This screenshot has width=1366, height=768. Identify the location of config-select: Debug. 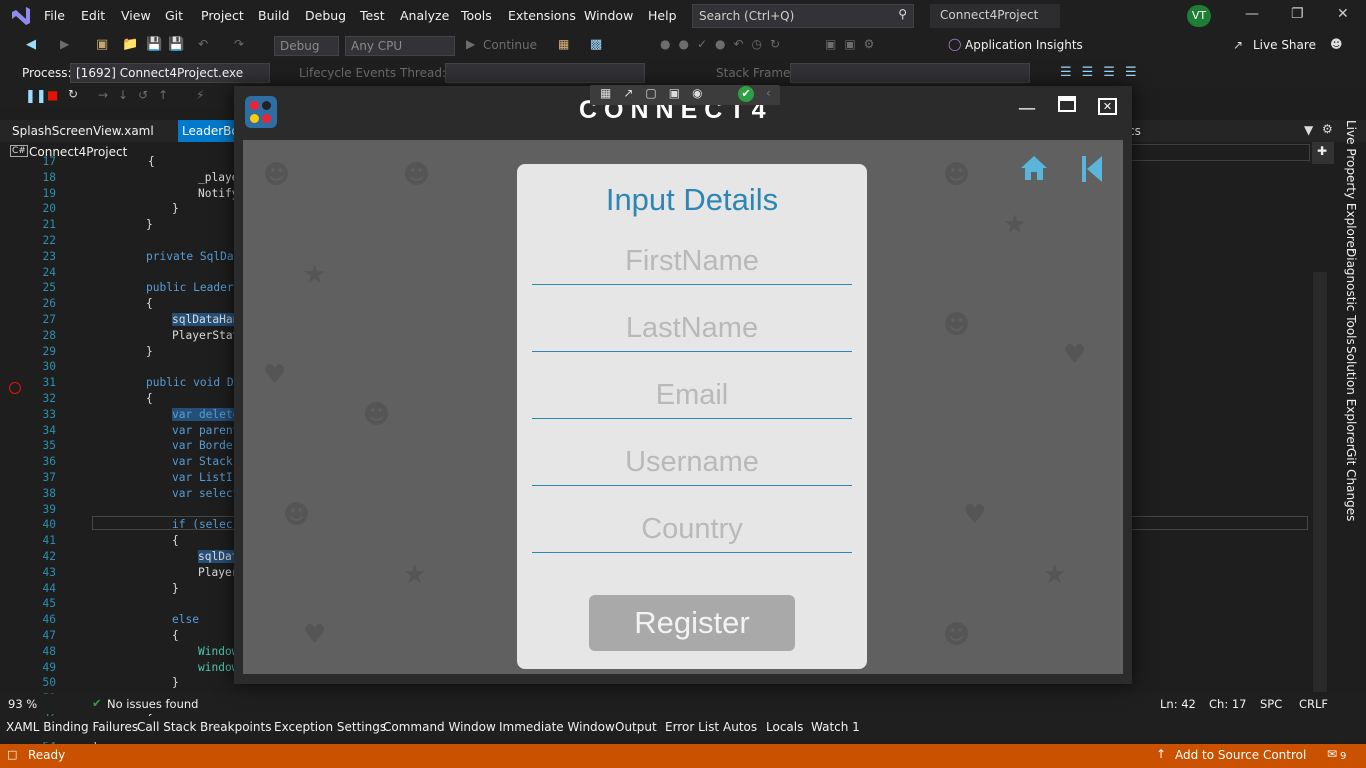
(306, 46).